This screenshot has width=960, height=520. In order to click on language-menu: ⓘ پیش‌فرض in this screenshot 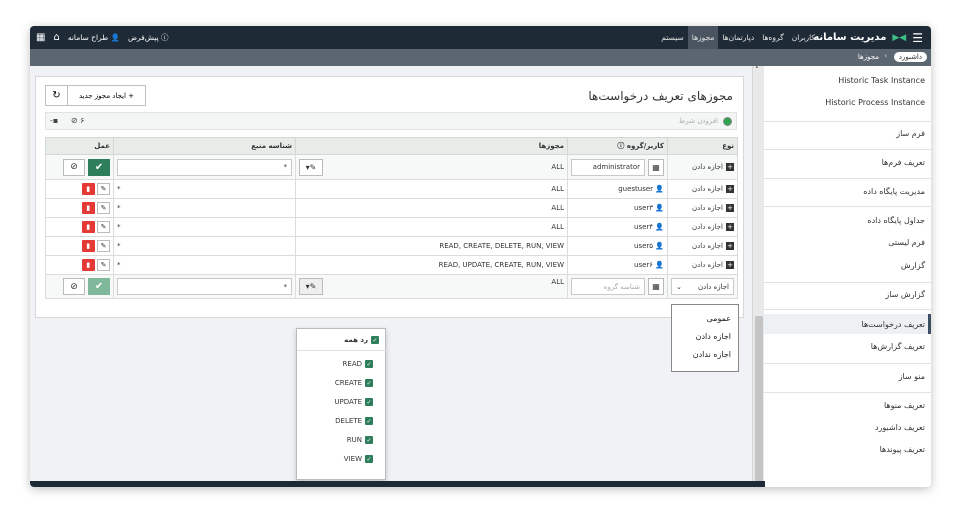, I will do `click(148, 37)`.